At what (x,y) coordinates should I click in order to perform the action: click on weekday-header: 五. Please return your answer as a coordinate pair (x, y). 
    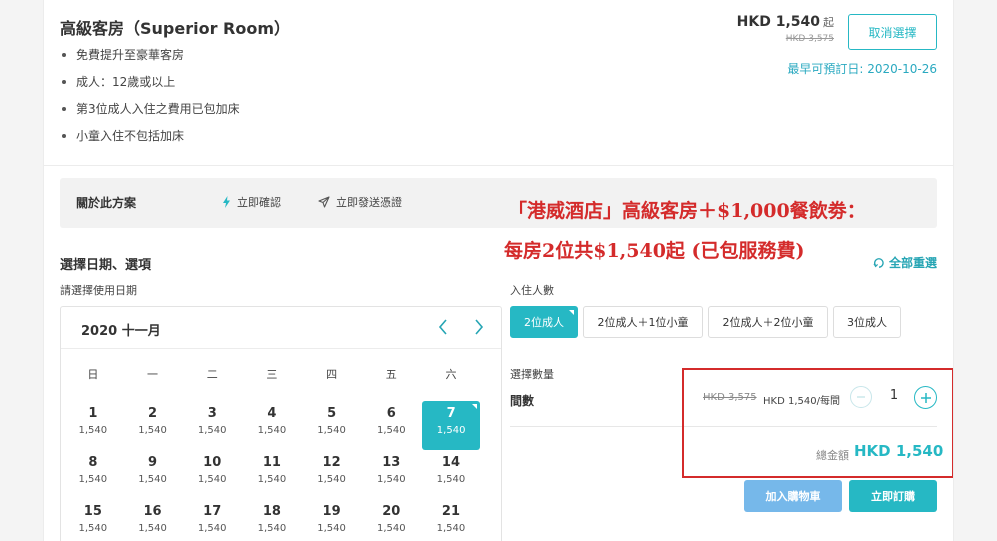
    Looking at the image, I should click on (391, 374).